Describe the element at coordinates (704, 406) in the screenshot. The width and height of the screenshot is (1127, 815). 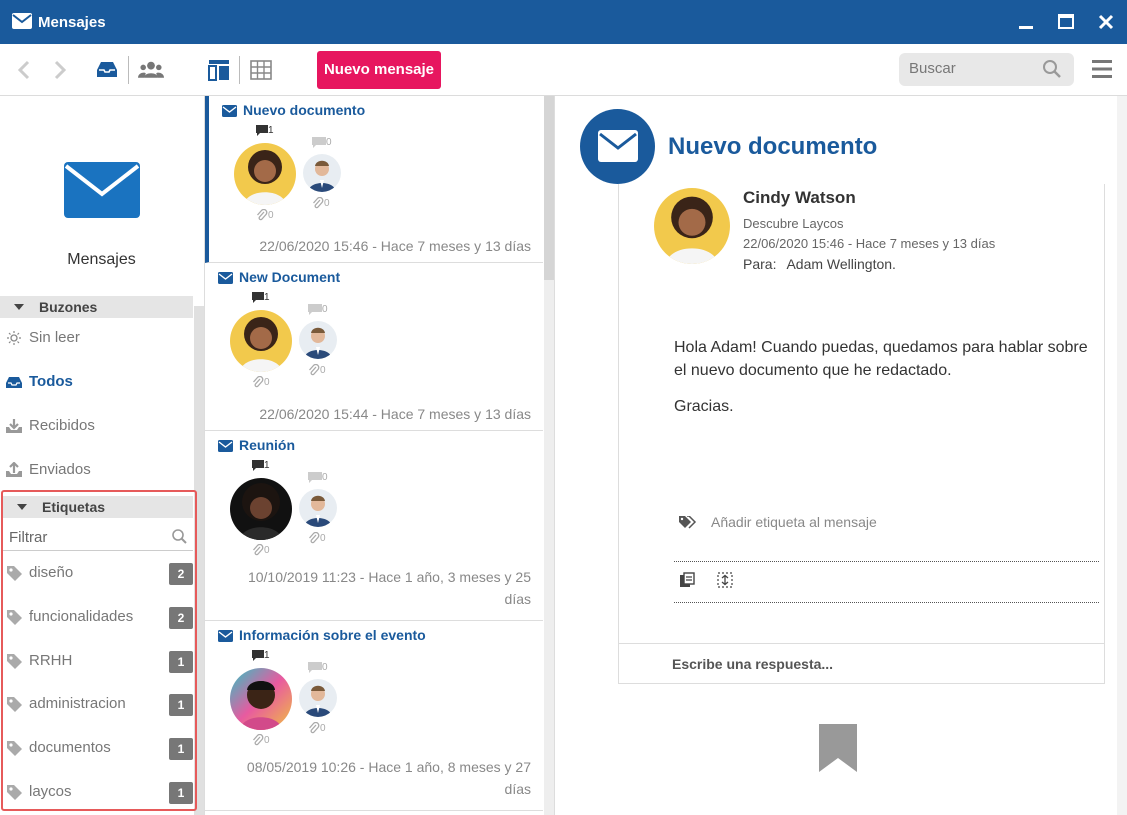
I see `message-body-paragraph: Gracias.` at that location.